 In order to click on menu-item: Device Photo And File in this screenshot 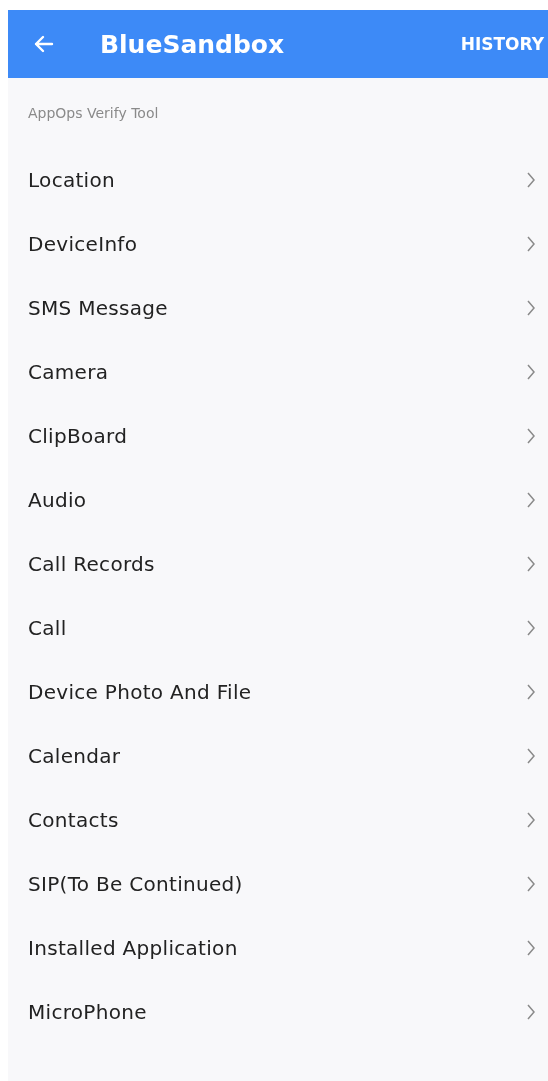, I will do `click(278, 692)`.